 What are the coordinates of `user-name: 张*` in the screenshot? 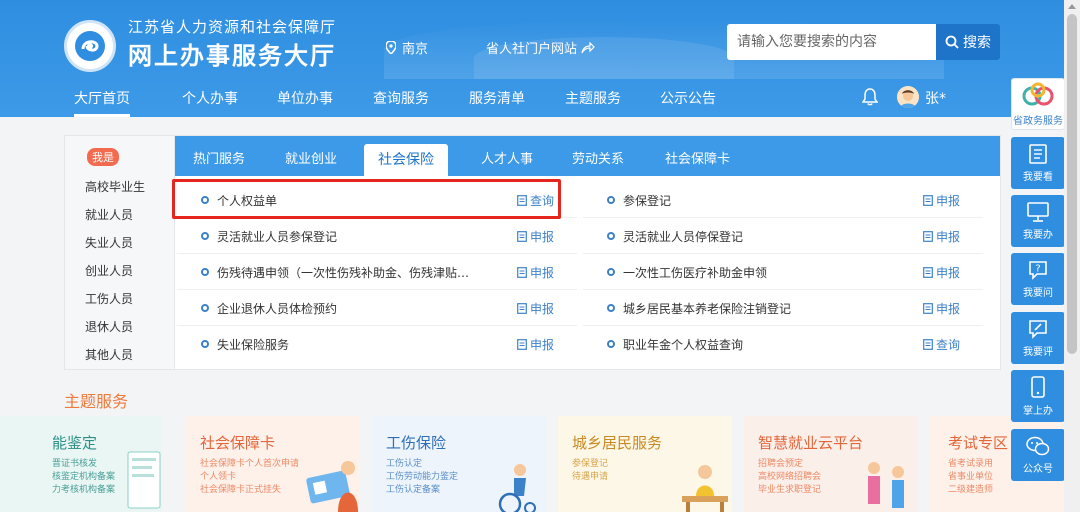 It's located at (935, 98).